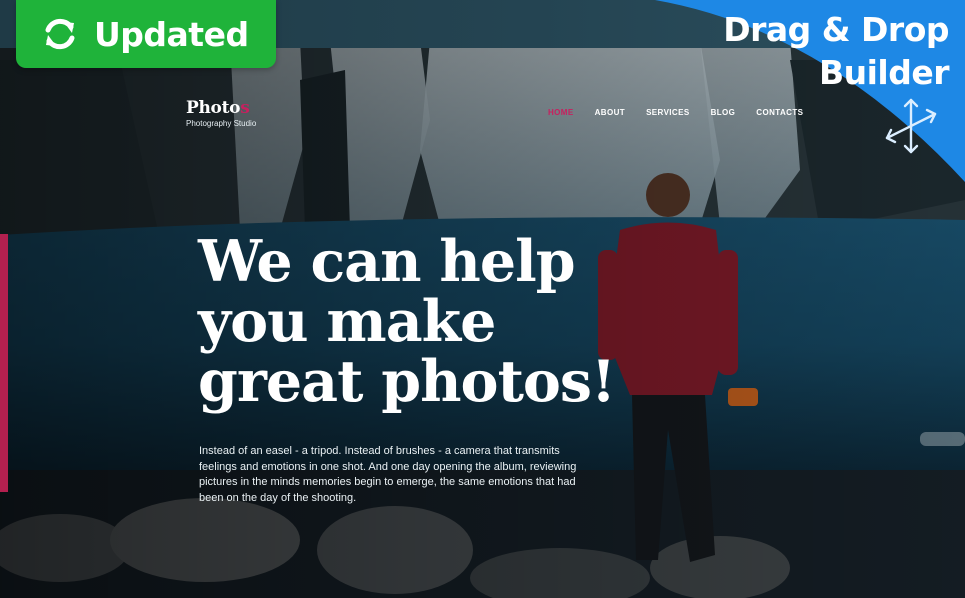 This screenshot has width=965, height=598. Describe the element at coordinates (779, 112) in the screenshot. I see `nav-item-contacts: CONTACTS` at that location.